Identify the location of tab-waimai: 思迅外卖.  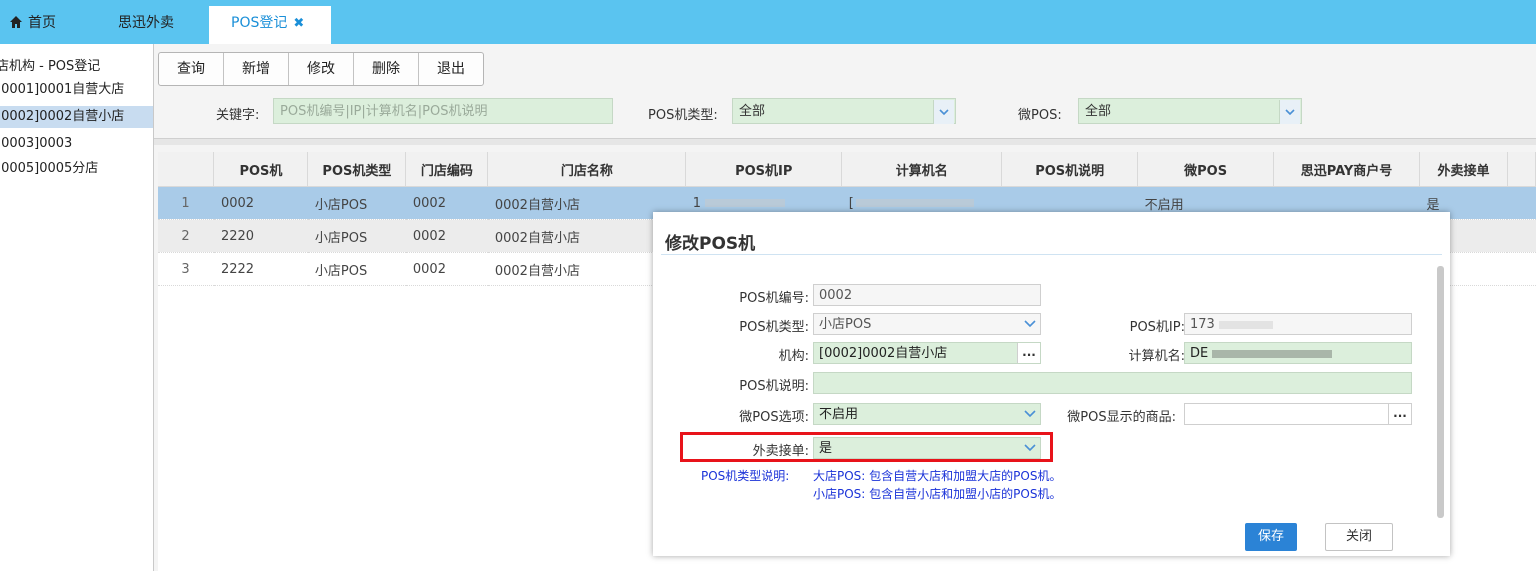
(146, 22).